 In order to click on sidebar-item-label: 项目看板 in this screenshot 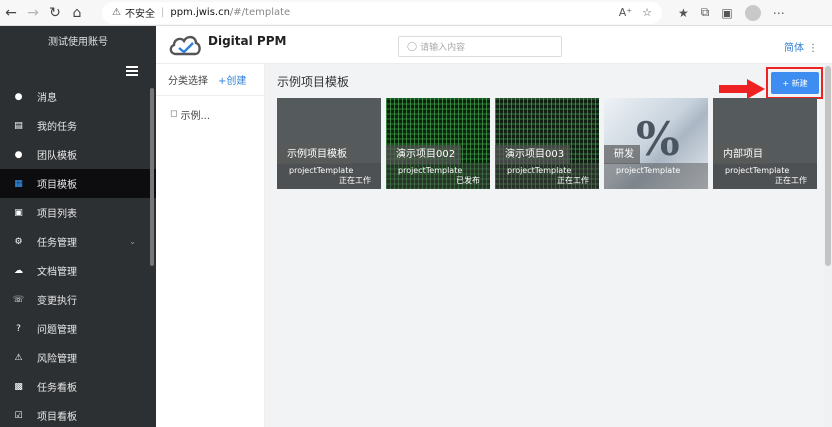, I will do `click(57, 417)`.